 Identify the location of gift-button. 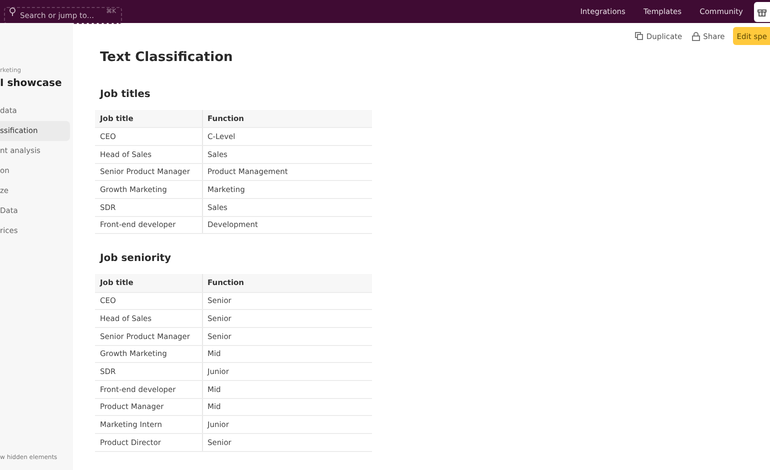
(762, 12).